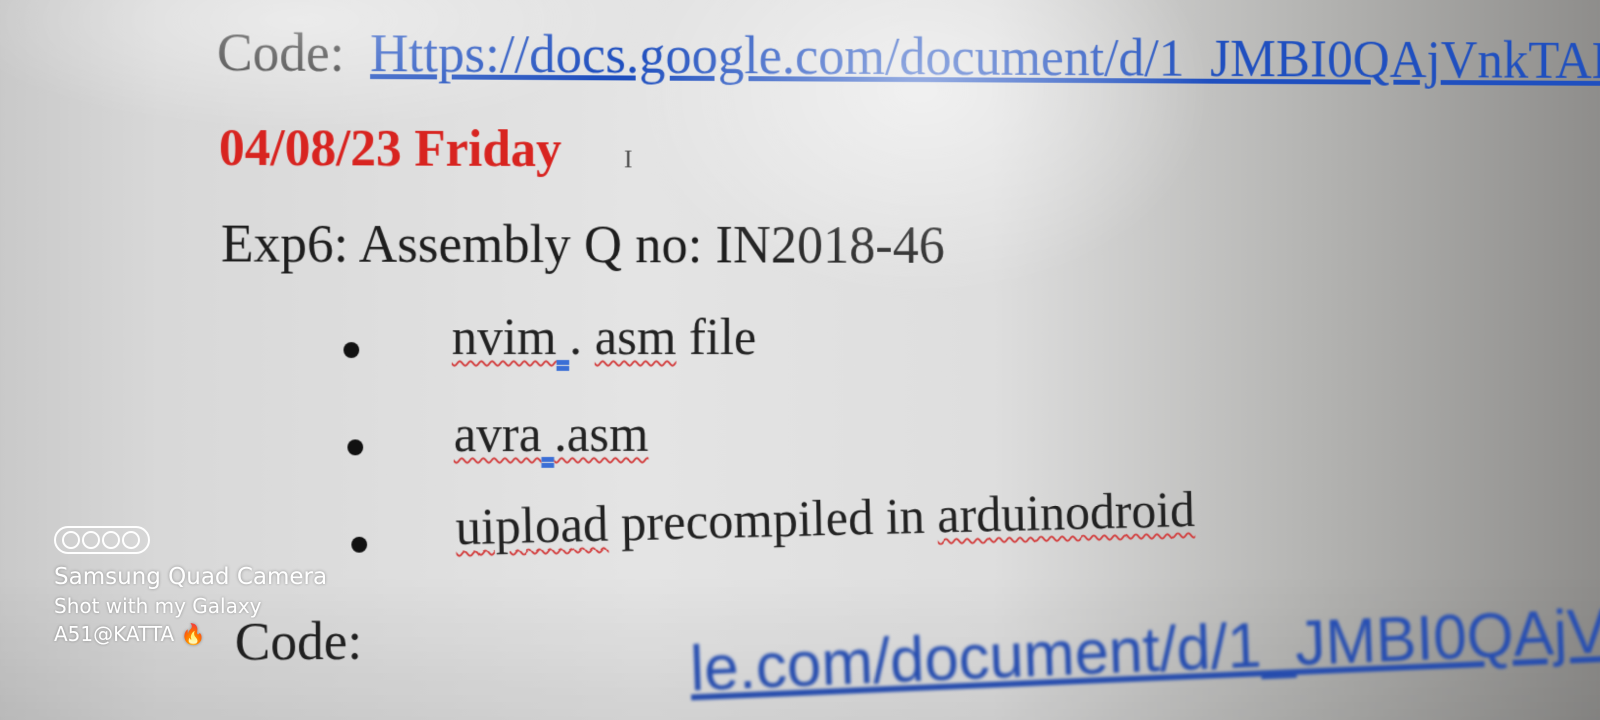  What do you see at coordinates (1144, 648) in the screenshot?
I see `code-link-bottom: le.com/document/d/1_JMBI0QAjVnk` at bounding box center [1144, 648].